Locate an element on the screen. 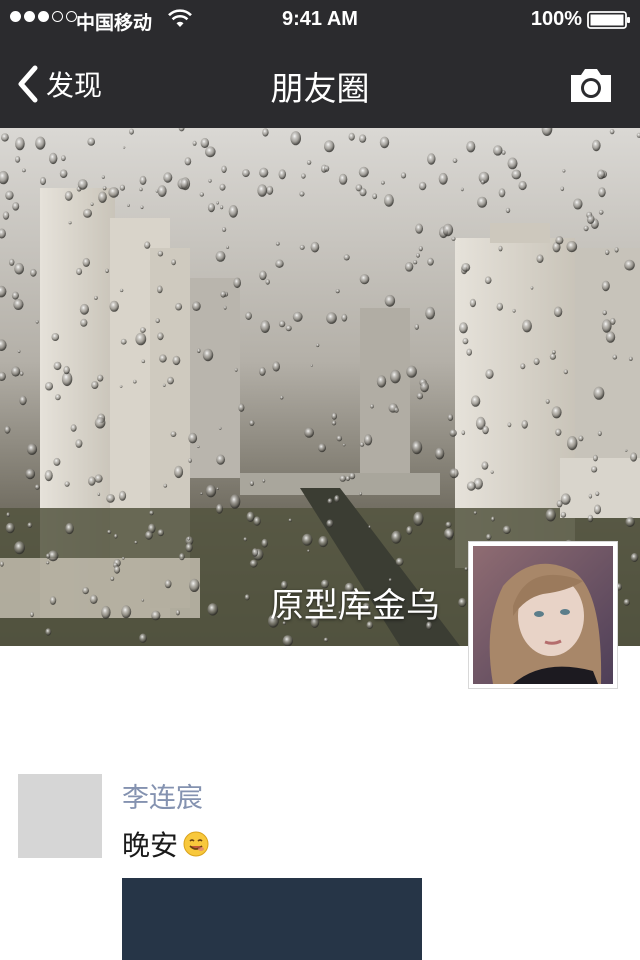 Image resolution: width=640 pixels, height=960 pixels. battery-percentage: 100% is located at coordinates (556, 19).